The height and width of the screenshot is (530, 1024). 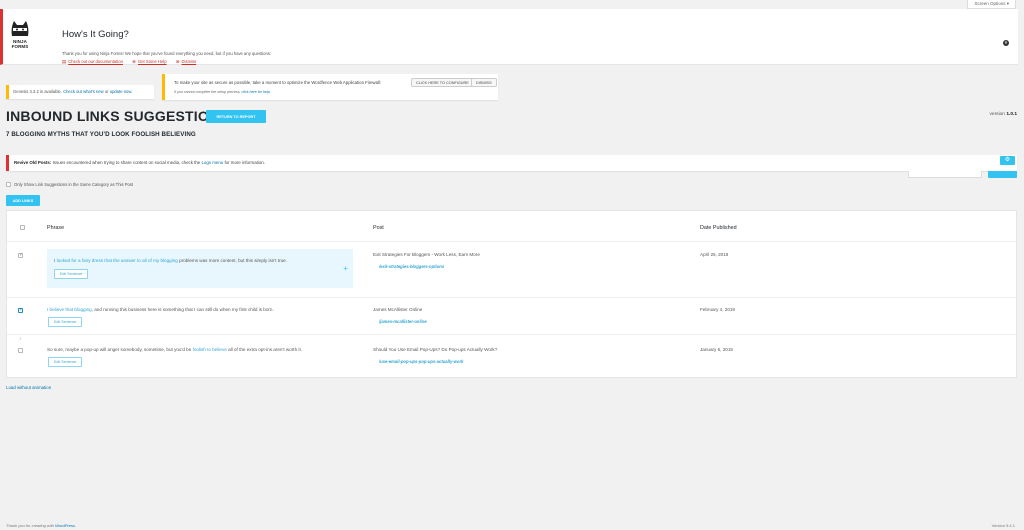 I want to click on ninja-forms-logo-text: NINJA FORMS, so click(x=20, y=44).